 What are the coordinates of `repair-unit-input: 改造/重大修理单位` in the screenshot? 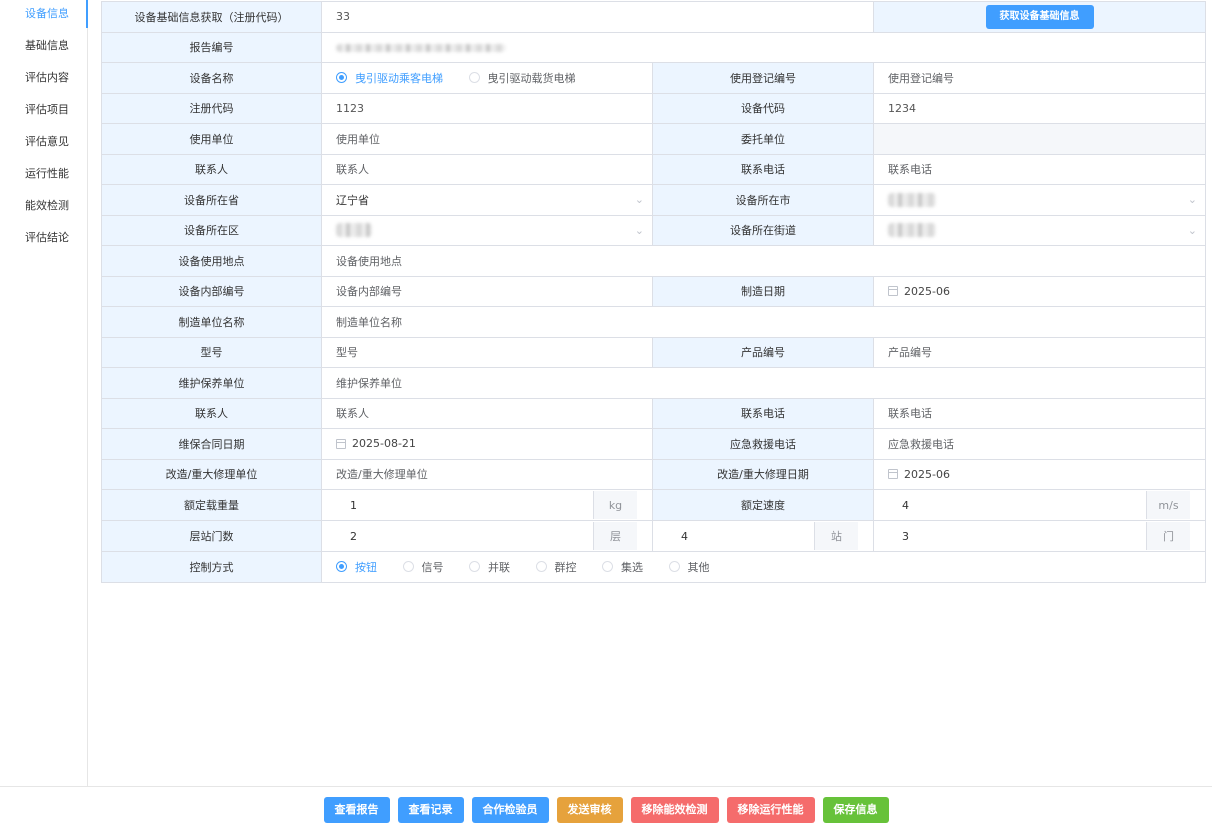 It's located at (487, 474).